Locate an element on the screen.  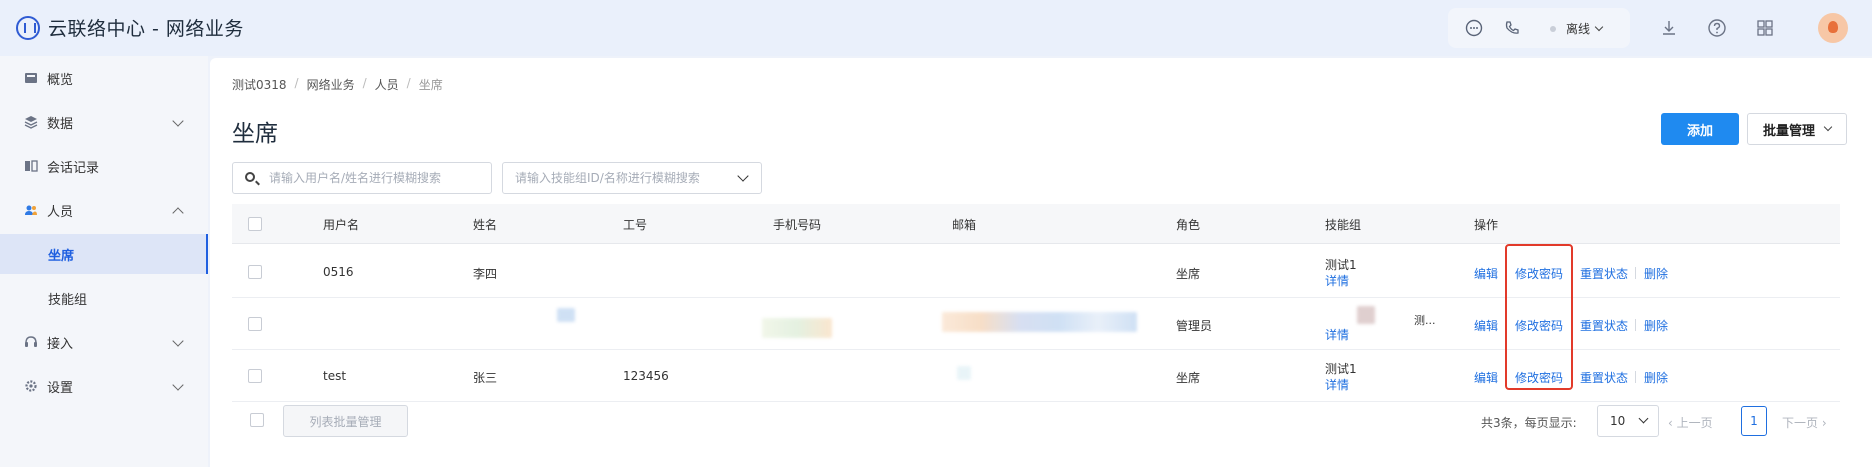
sidebar: 概览 数据 会话记录 人员 坐席 技能组 接入 设置 is located at coordinates (104, 261).